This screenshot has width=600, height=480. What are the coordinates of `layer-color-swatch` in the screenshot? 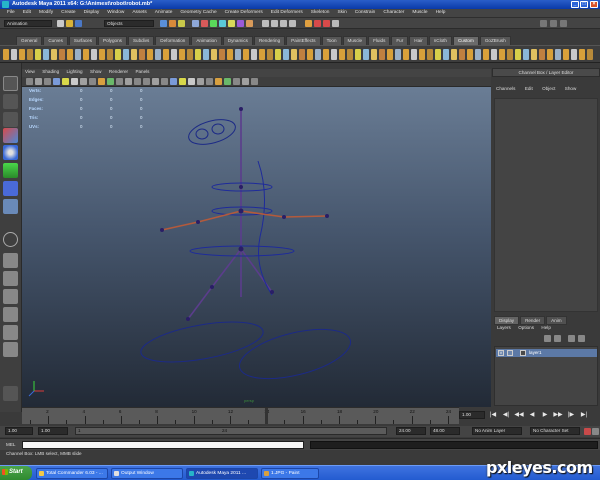 It's located at (523, 353).